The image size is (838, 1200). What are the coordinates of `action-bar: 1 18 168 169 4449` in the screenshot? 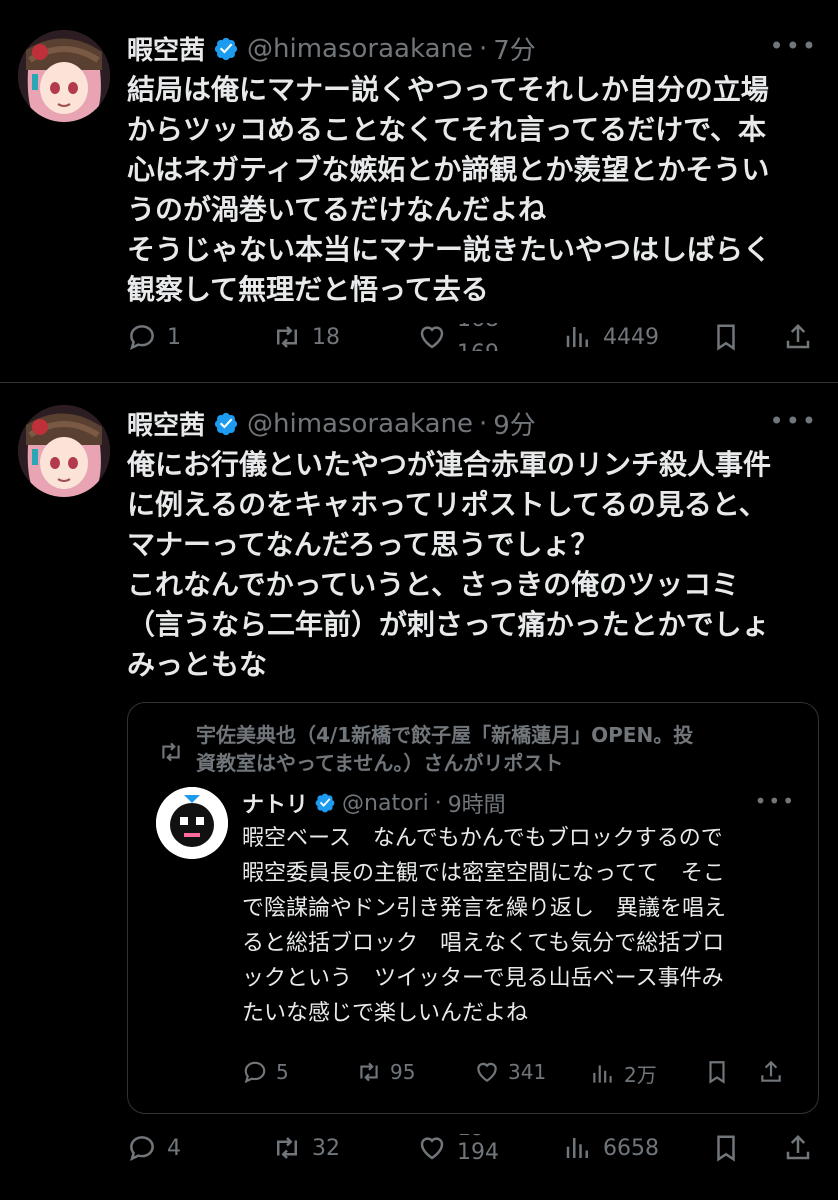 It's located at (472, 342).